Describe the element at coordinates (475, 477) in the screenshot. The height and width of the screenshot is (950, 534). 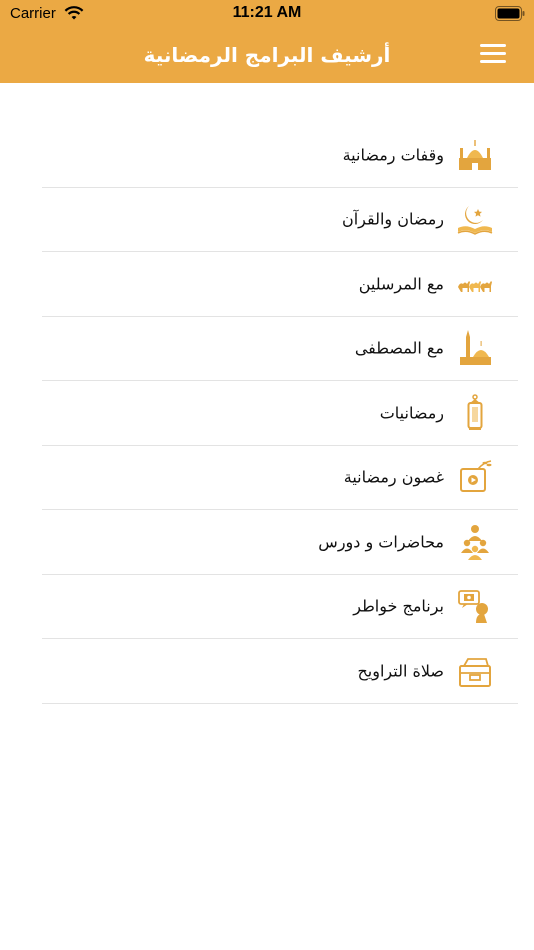
I see `video-branch-icon` at that location.